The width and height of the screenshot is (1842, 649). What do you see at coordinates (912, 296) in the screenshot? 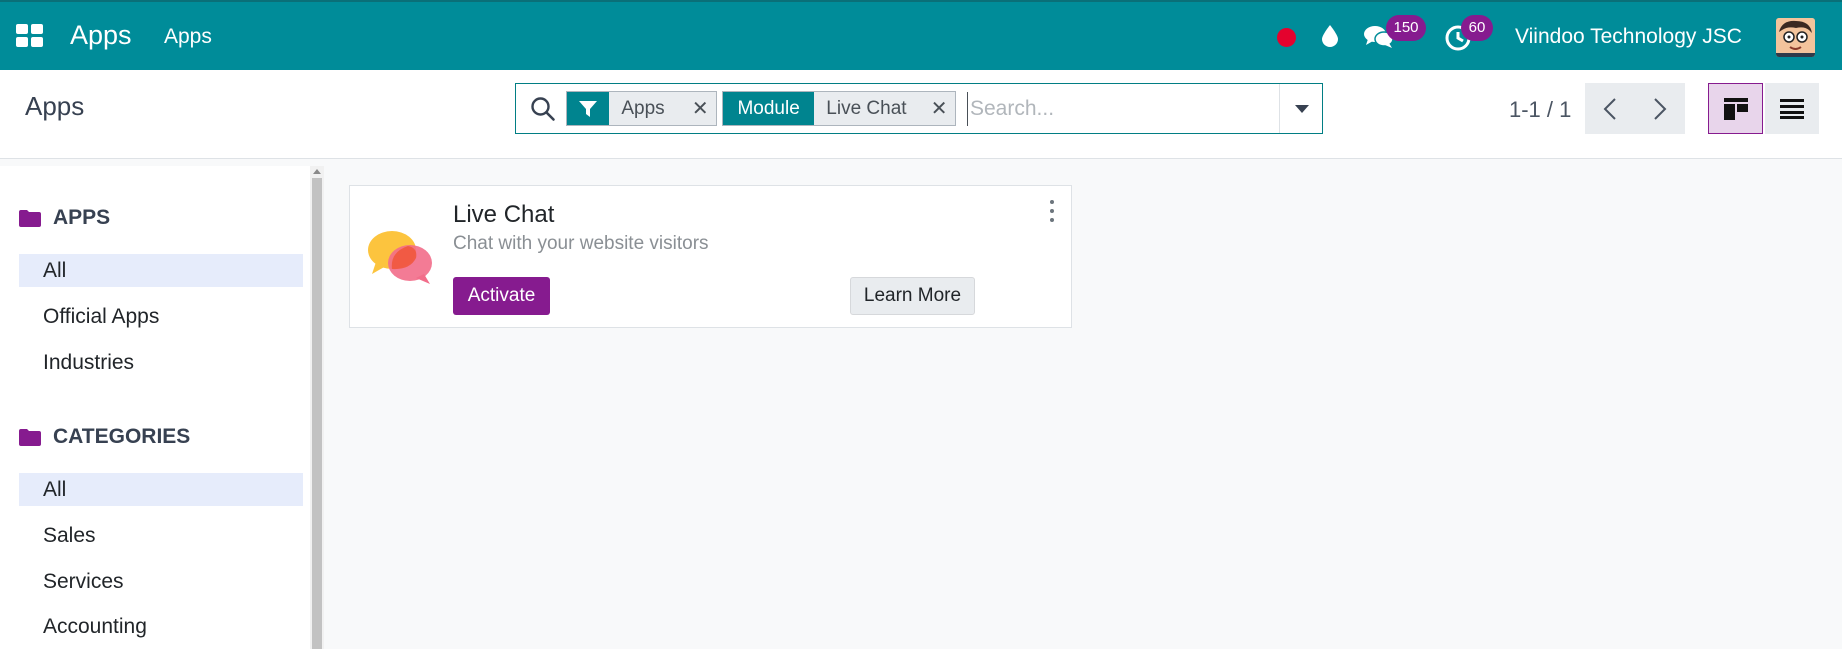
I see `learn-more-button: Learn More` at bounding box center [912, 296].